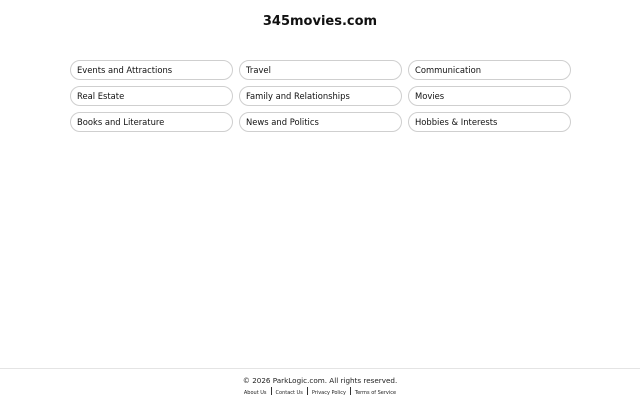 The height and width of the screenshot is (400, 640). I want to click on topic-link-hobbies-and-interests: Hobbies & Interests, so click(489, 122).